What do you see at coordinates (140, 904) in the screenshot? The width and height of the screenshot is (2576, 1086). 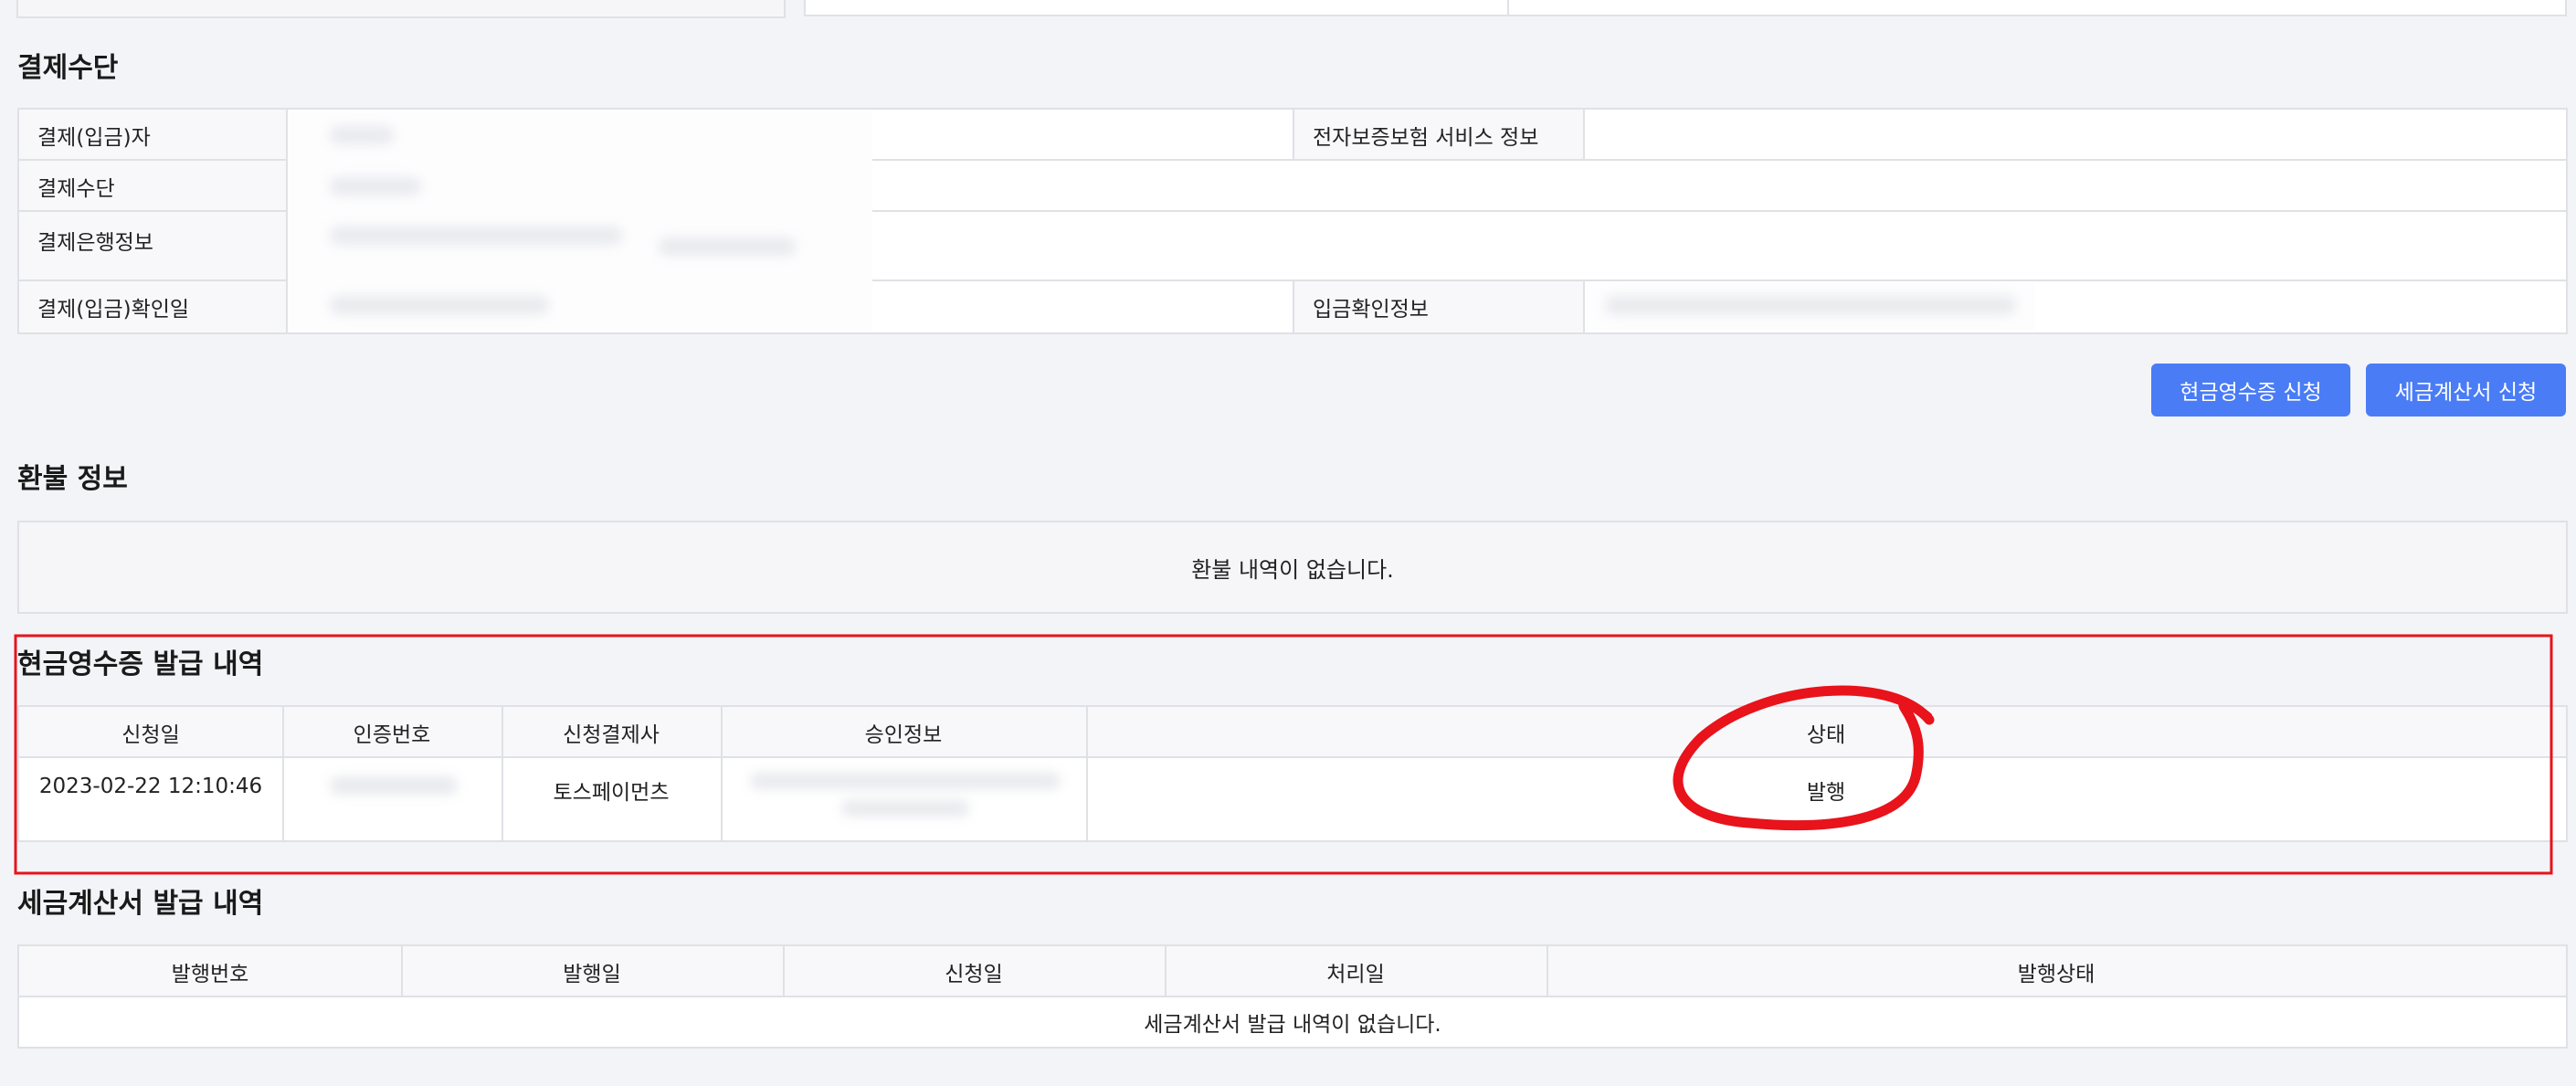 I see `tax-invoice-section-title: 세금계산서 발급 내역` at bounding box center [140, 904].